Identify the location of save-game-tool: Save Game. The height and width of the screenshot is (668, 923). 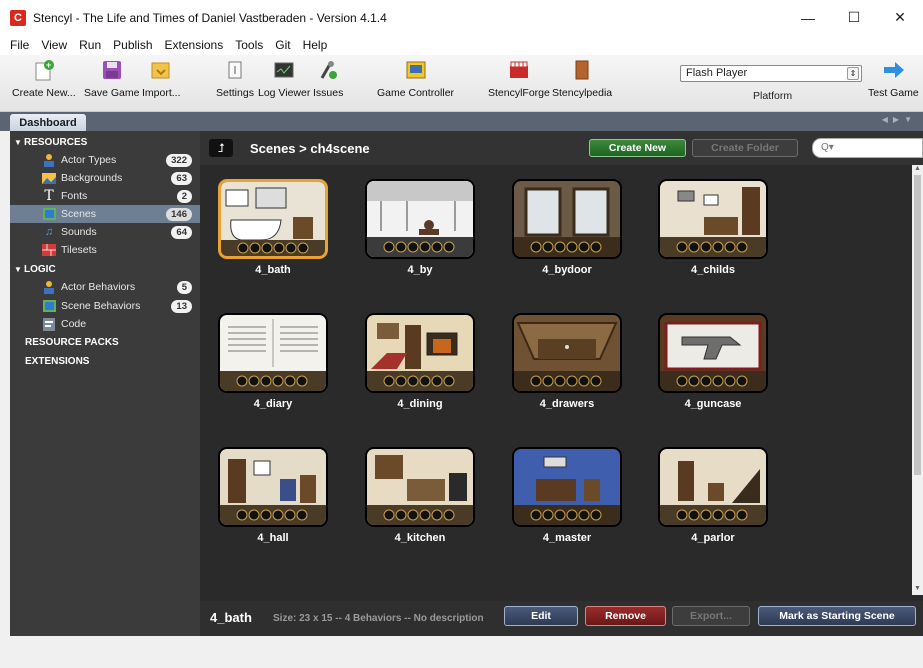
(111, 79).